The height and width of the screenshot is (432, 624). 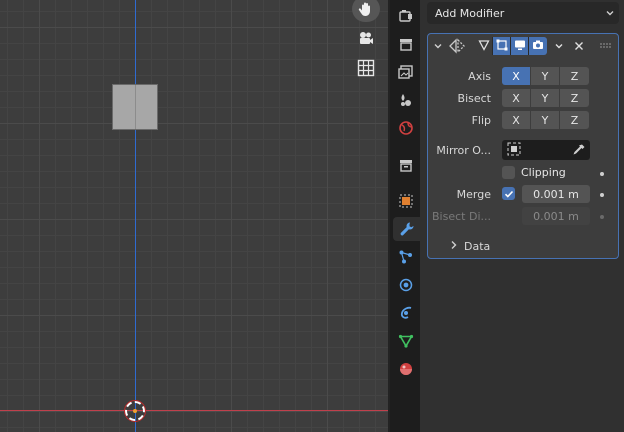 I want to click on axis-toggle-group: X Y Z, so click(x=545, y=76).